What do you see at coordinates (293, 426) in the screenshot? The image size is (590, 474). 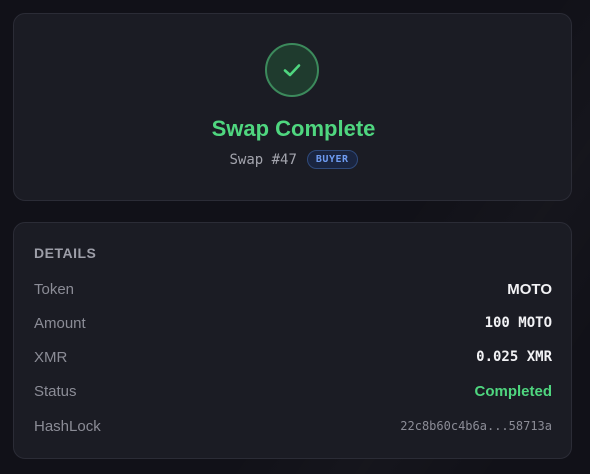 I see `detail-row-hashlock: HashLock 22c8b60c4b6a...58713a` at bounding box center [293, 426].